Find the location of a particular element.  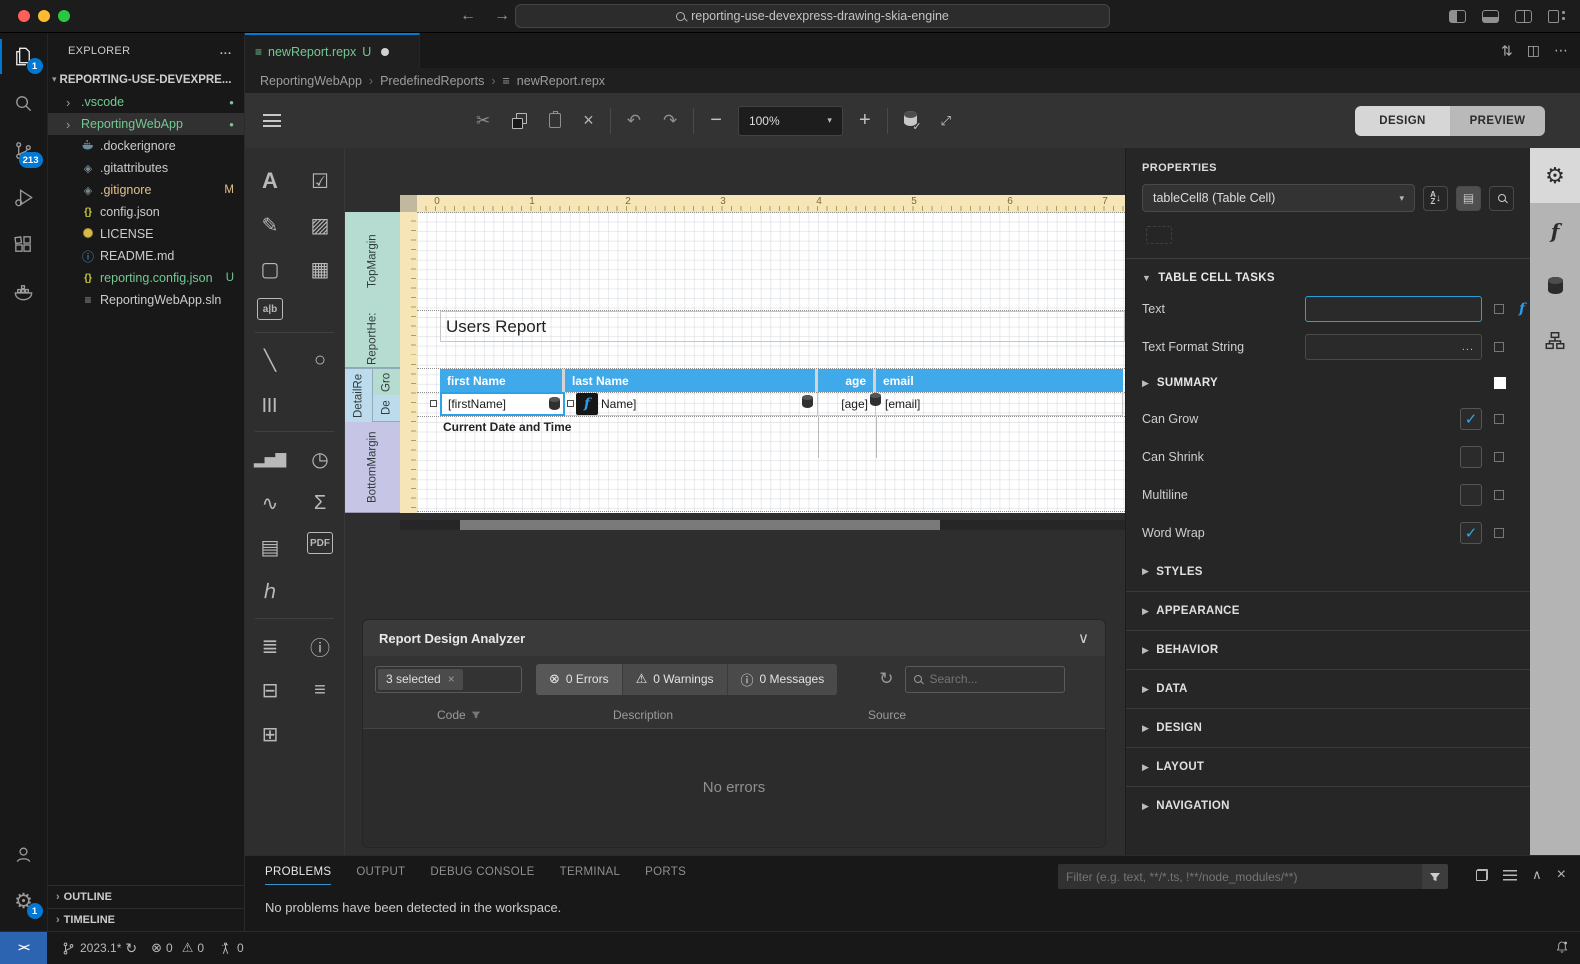

timeline-section: › TIMELINE is located at coordinates (146, 919).